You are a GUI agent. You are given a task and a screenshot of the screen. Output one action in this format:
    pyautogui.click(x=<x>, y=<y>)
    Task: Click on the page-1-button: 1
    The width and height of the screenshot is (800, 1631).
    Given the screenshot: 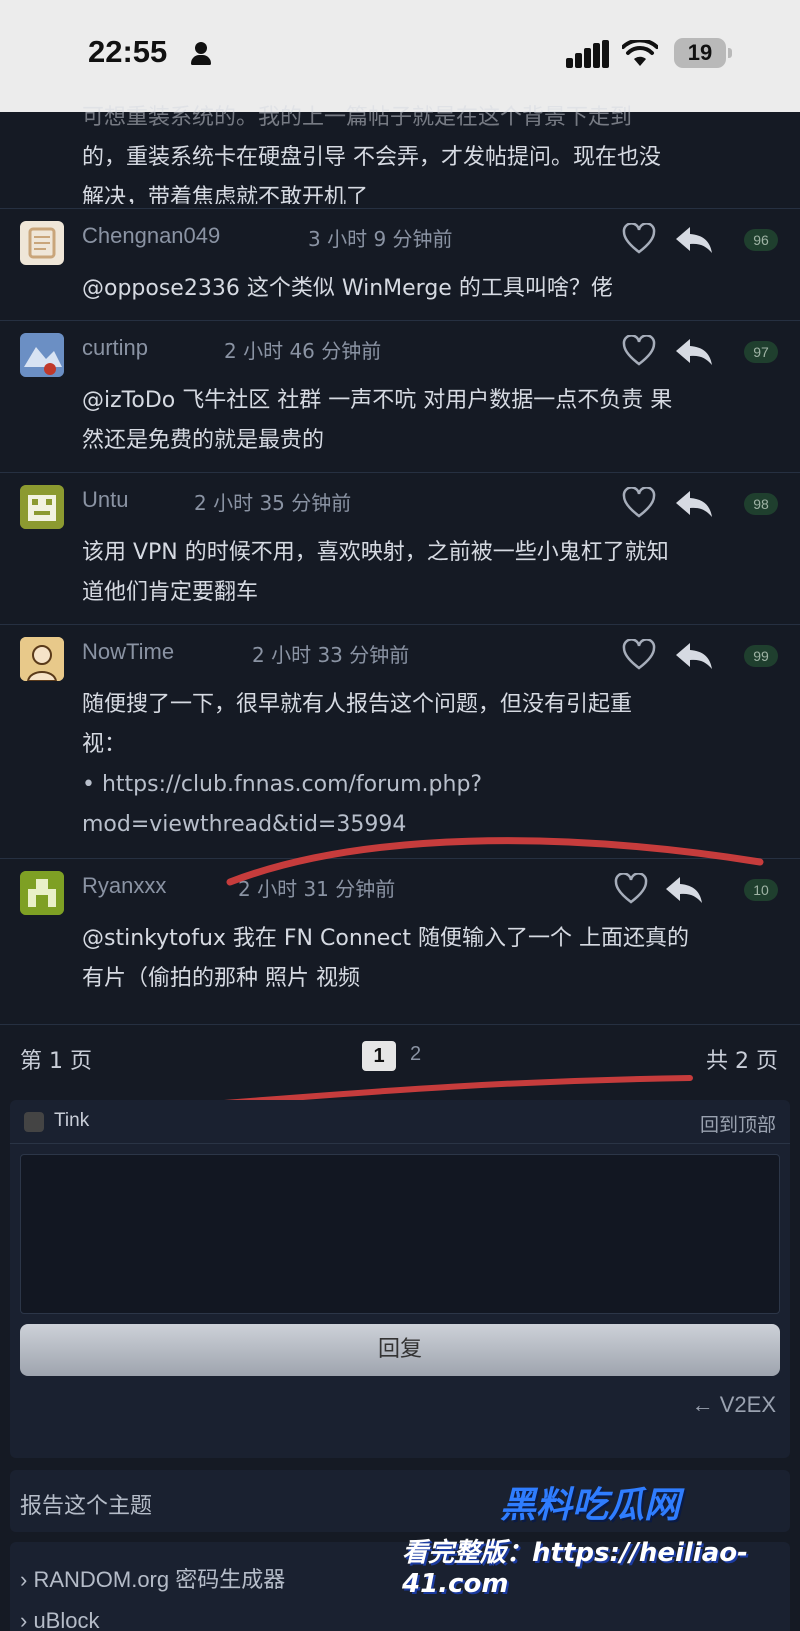 What is the action you would take?
    pyautogui.click(x=379, y=1056)
    